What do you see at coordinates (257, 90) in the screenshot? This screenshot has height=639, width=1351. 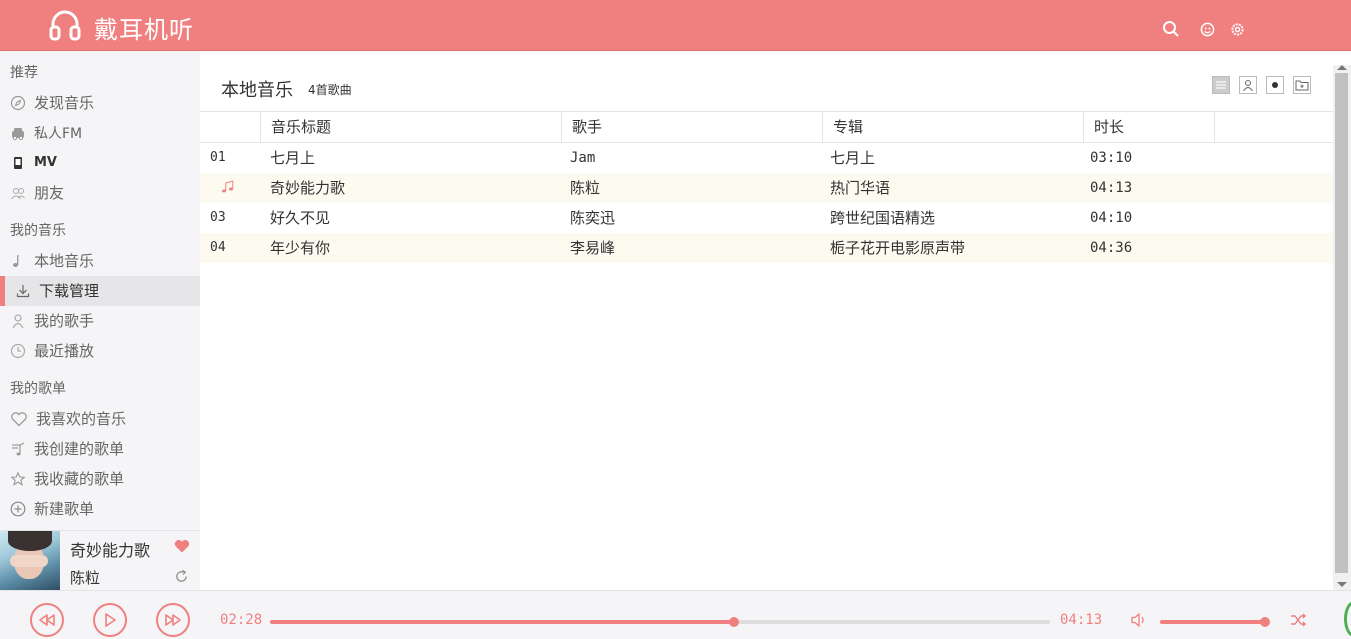 I see `page-title: 本地音乐` at bounding box center [257, 90].